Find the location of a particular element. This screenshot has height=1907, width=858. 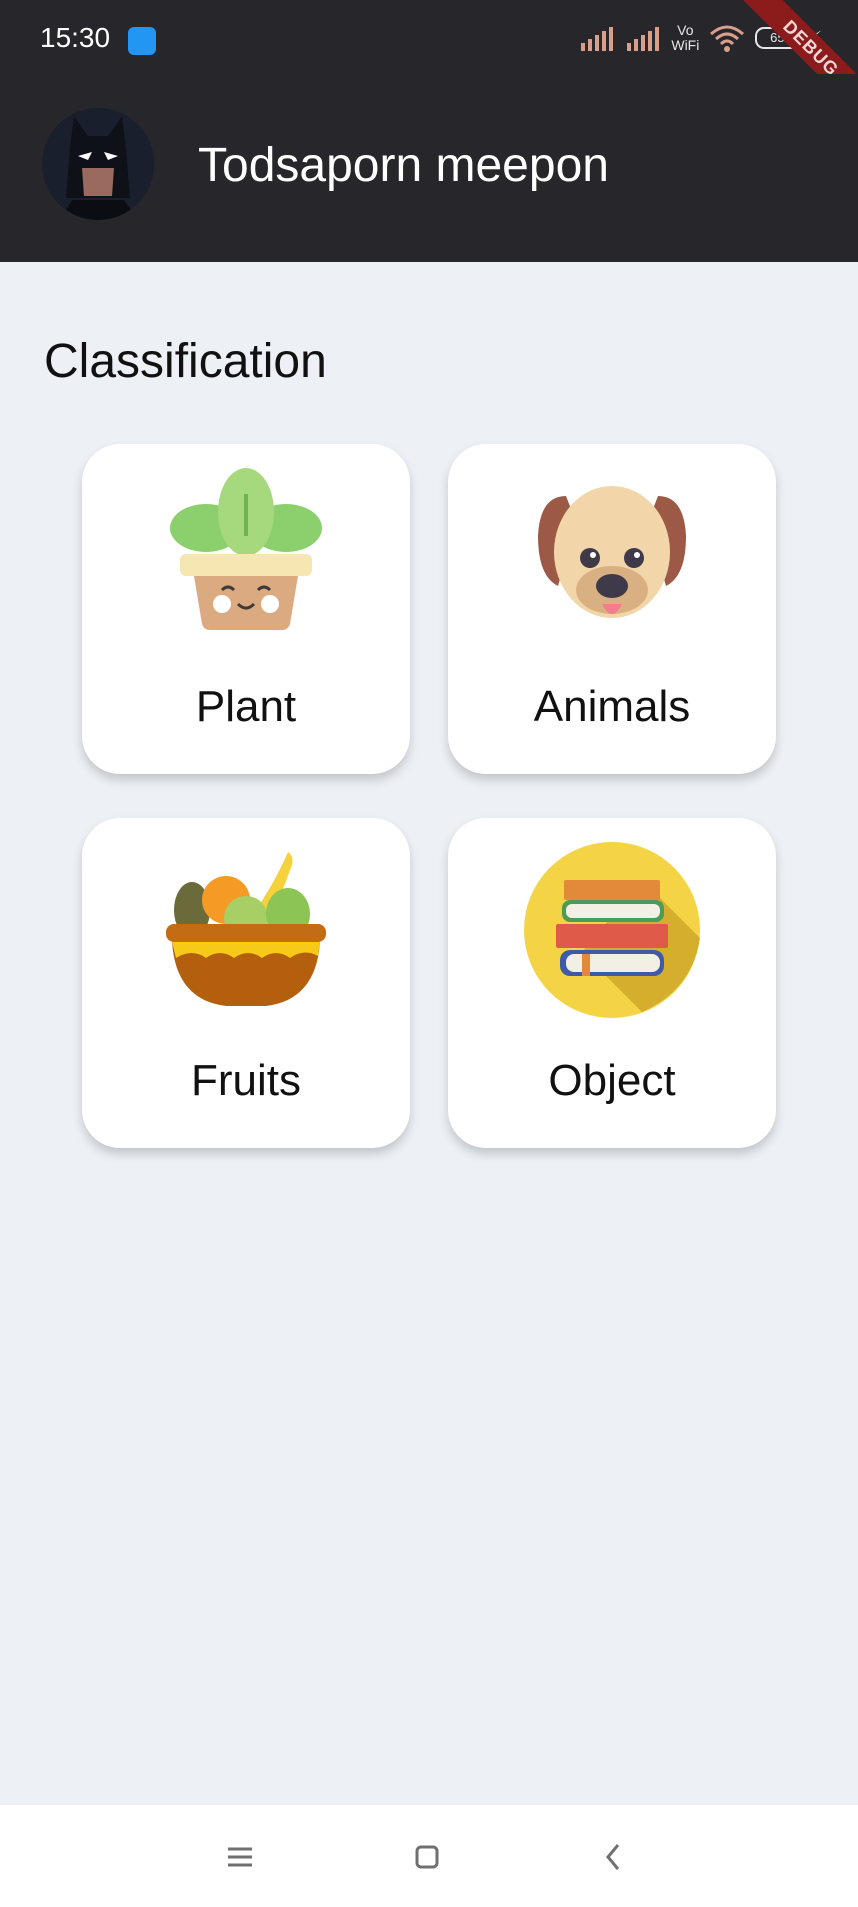

category-label: Fruits is located at coordinates (246, 1080).